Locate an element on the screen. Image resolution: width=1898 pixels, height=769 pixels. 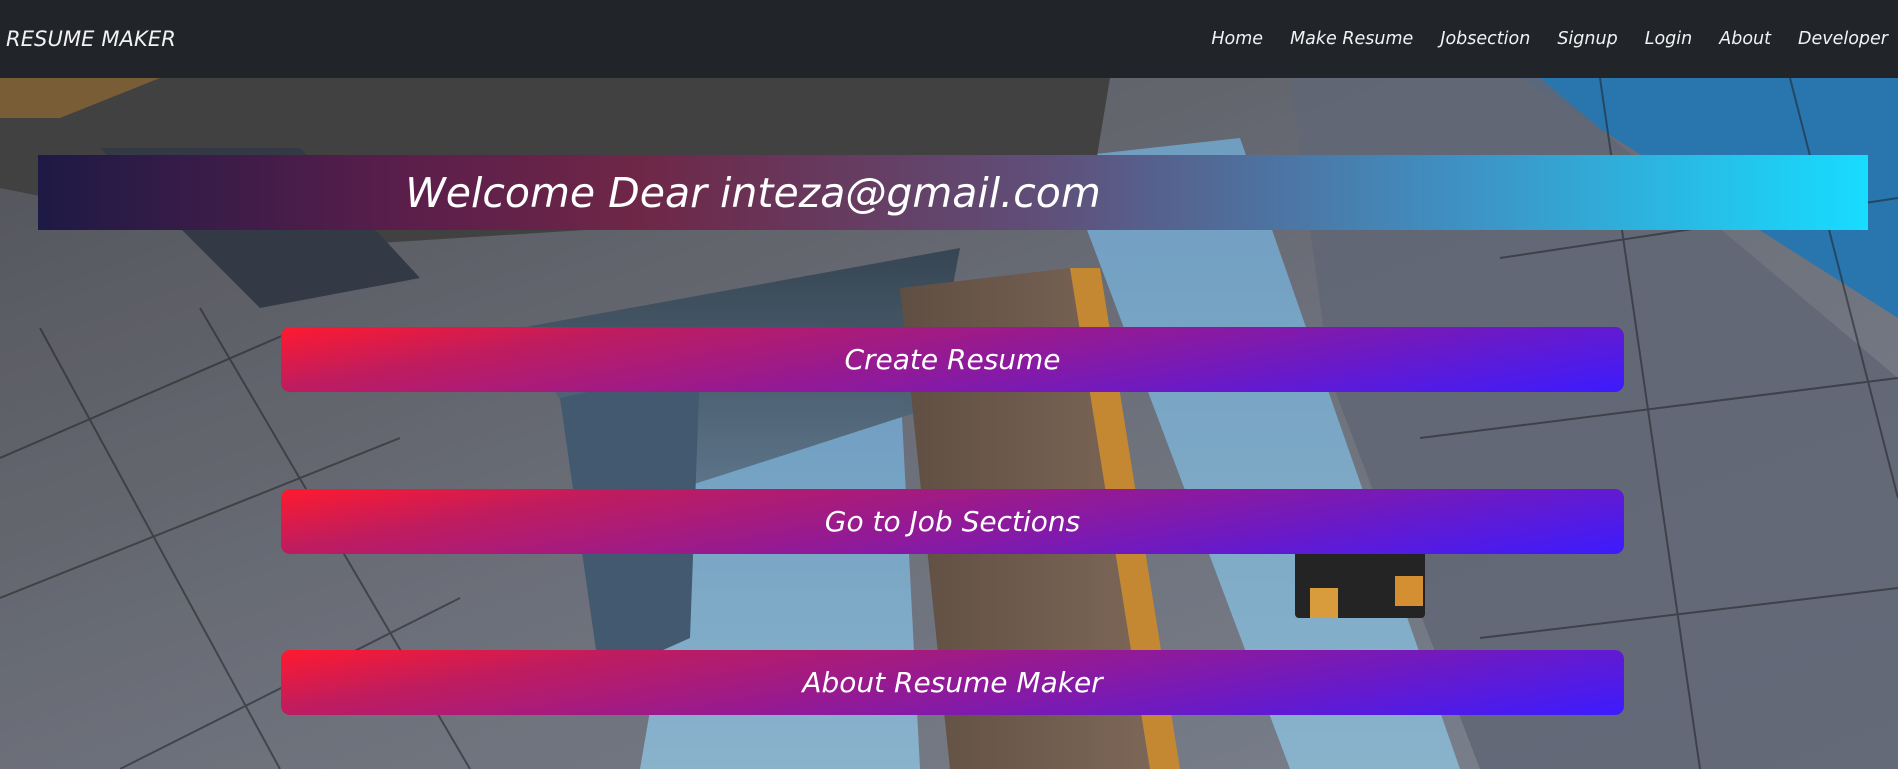
about-resume-maker-button: About Resume Maker is located at coordinates (952, 682).